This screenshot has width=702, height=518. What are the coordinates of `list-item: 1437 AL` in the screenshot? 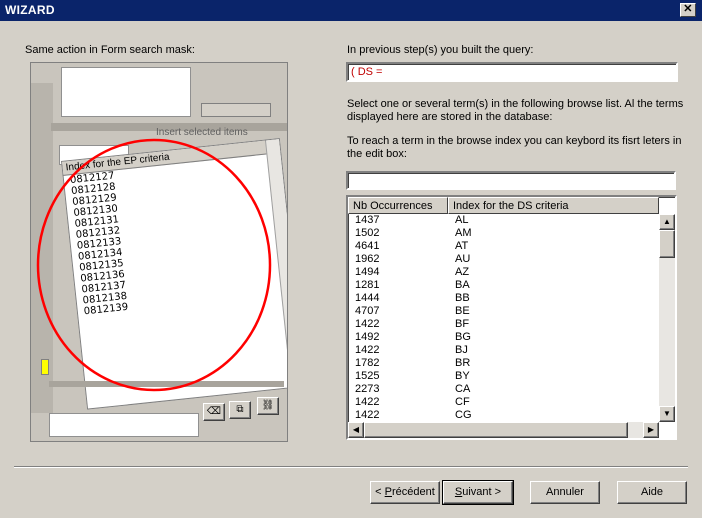 It's located at (503, 220).